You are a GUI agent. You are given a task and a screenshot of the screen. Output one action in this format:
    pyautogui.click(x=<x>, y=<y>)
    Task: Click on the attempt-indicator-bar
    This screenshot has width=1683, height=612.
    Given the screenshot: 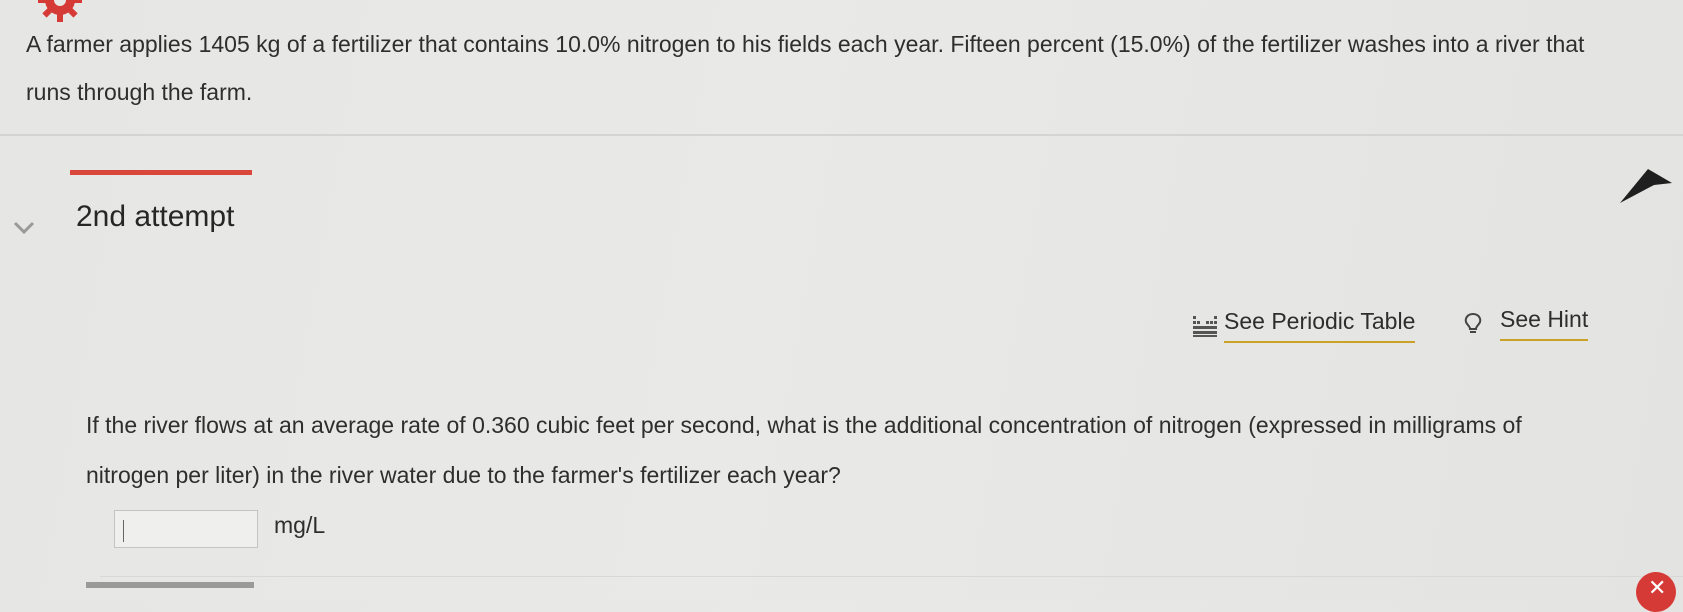 What is the action you would take?
    pyautogui.click(x=161, y=172)
    